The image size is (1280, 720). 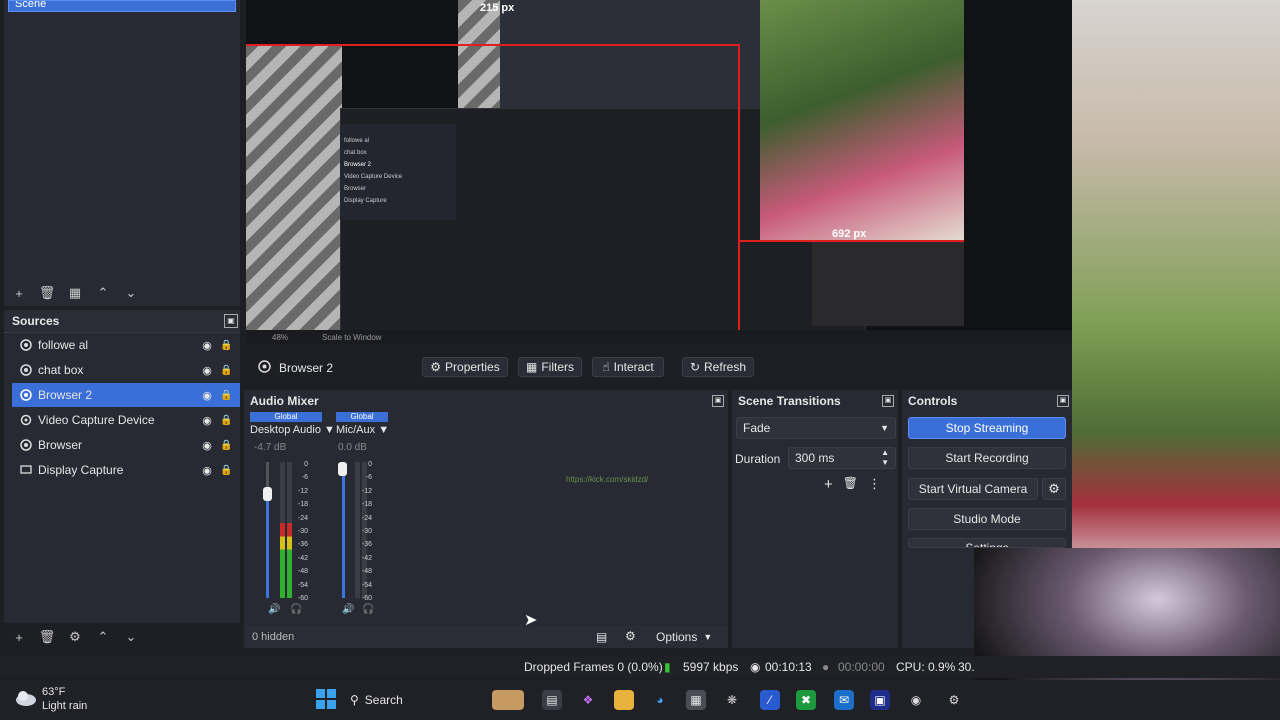 What do you see at coordinates (987, 428) in the screenshot?
I see `stop-streaming-button: Stop Streaming` at bounding box center [987, 428].